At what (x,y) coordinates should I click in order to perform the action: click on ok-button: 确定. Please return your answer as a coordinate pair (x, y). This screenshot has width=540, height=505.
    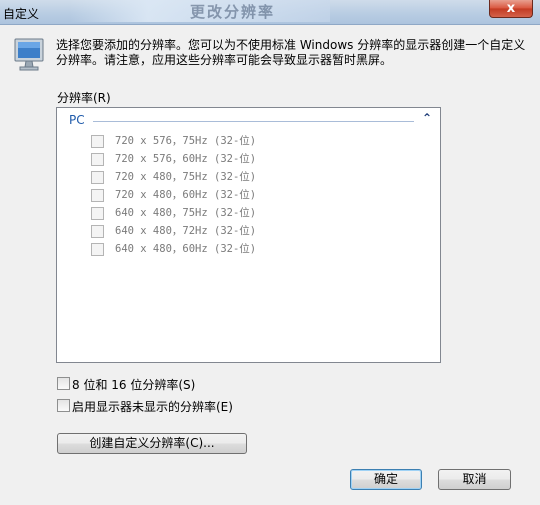
    Looking at the image, I should click on (386, 479).